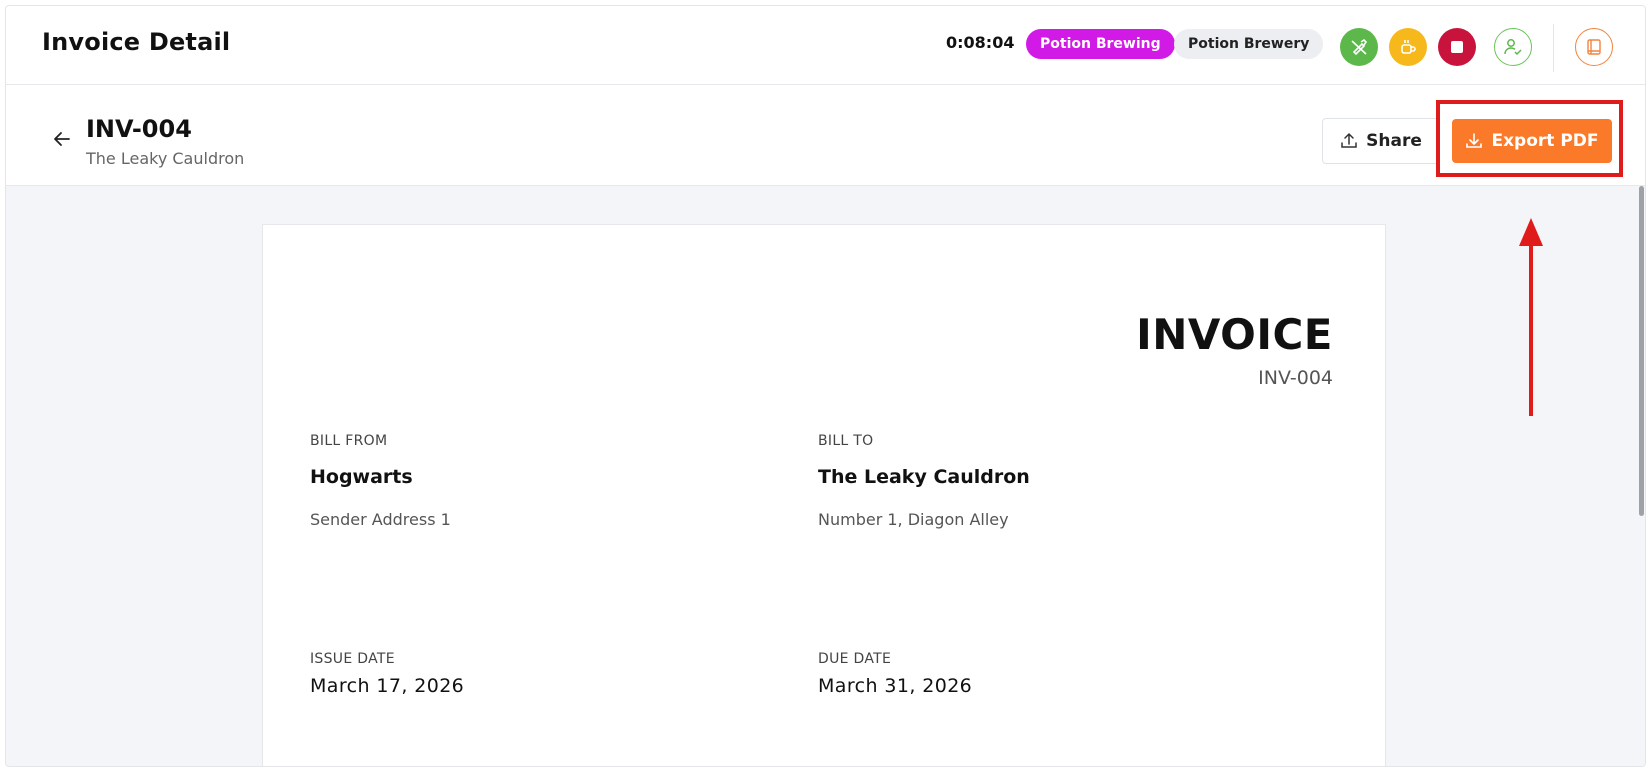 The height and width of the screenshot is (770, 1650). Describe the element at coordinates (139, 129) in the screenshot. I see `invoice-id: INV-004` at that location.